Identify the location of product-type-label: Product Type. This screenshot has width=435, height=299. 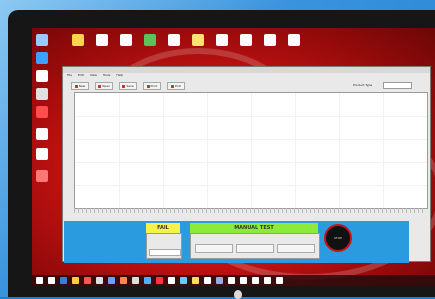
(363, 85).